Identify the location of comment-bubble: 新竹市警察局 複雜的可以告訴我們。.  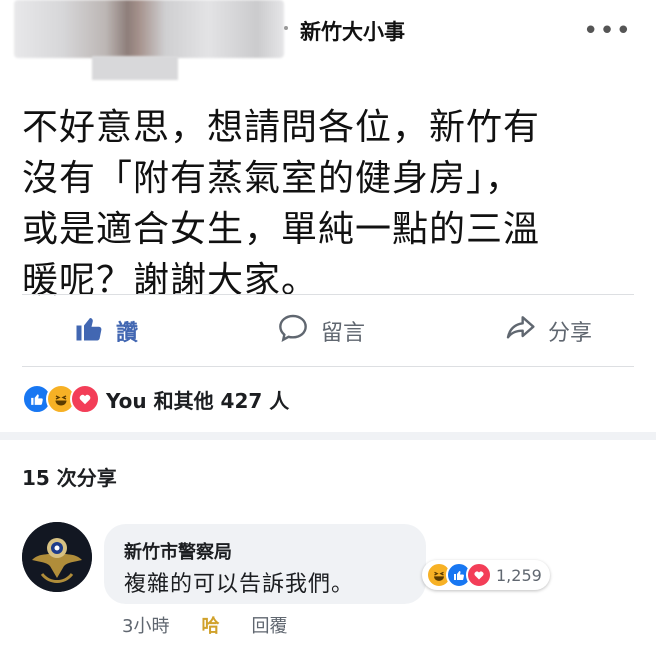
(265, 564).